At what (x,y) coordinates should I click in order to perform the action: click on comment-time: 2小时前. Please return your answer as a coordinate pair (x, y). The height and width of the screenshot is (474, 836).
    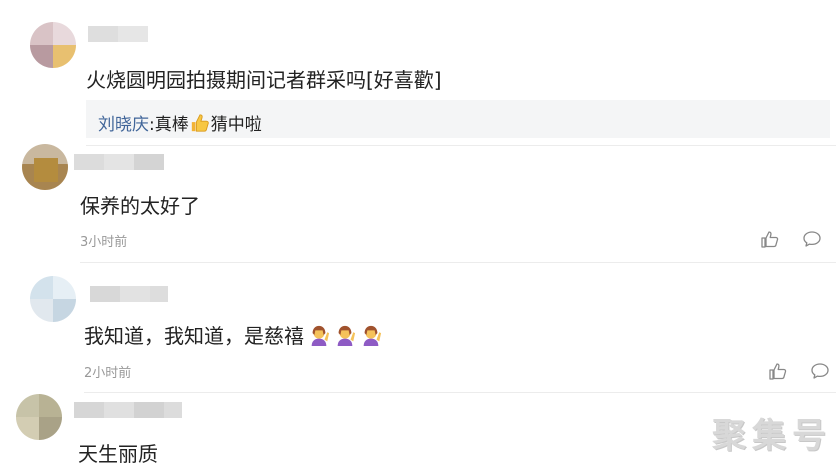
    Looking at the image, I should click on (108, 373).